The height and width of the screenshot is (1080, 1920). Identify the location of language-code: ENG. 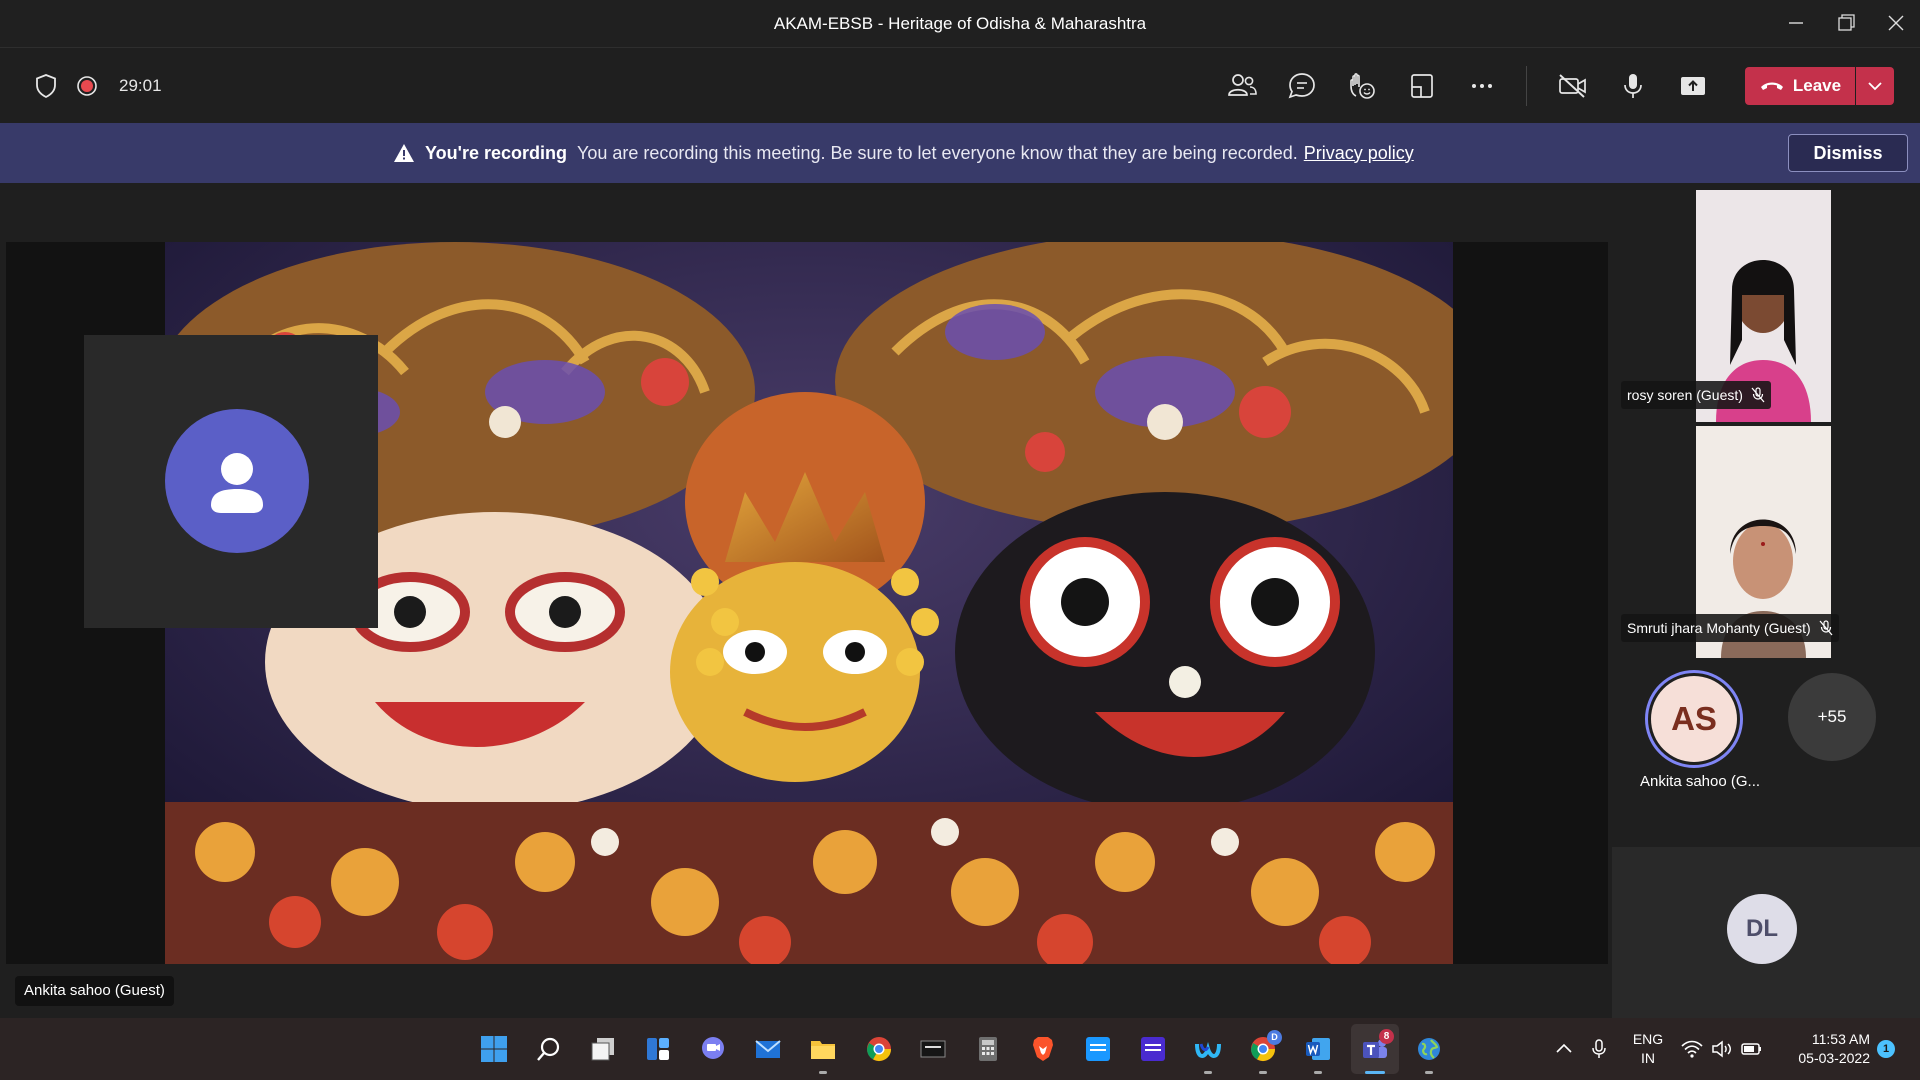
(1648, 1039).